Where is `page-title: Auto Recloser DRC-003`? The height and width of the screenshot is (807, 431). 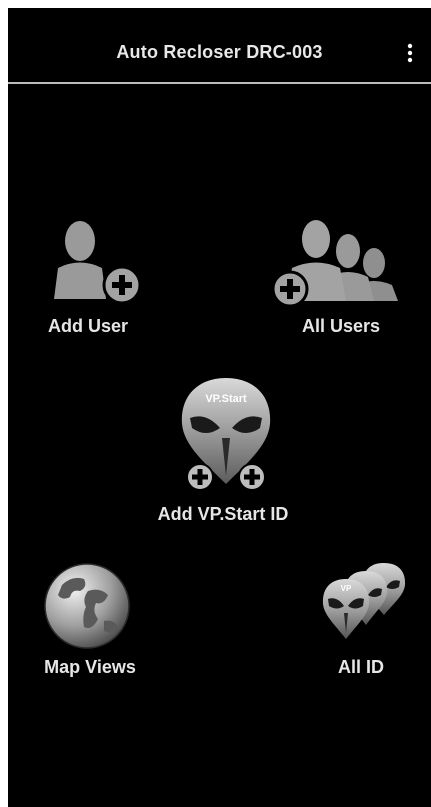 page-title: Auto Recloser DRC-003 is located at coordinates (219, 52).